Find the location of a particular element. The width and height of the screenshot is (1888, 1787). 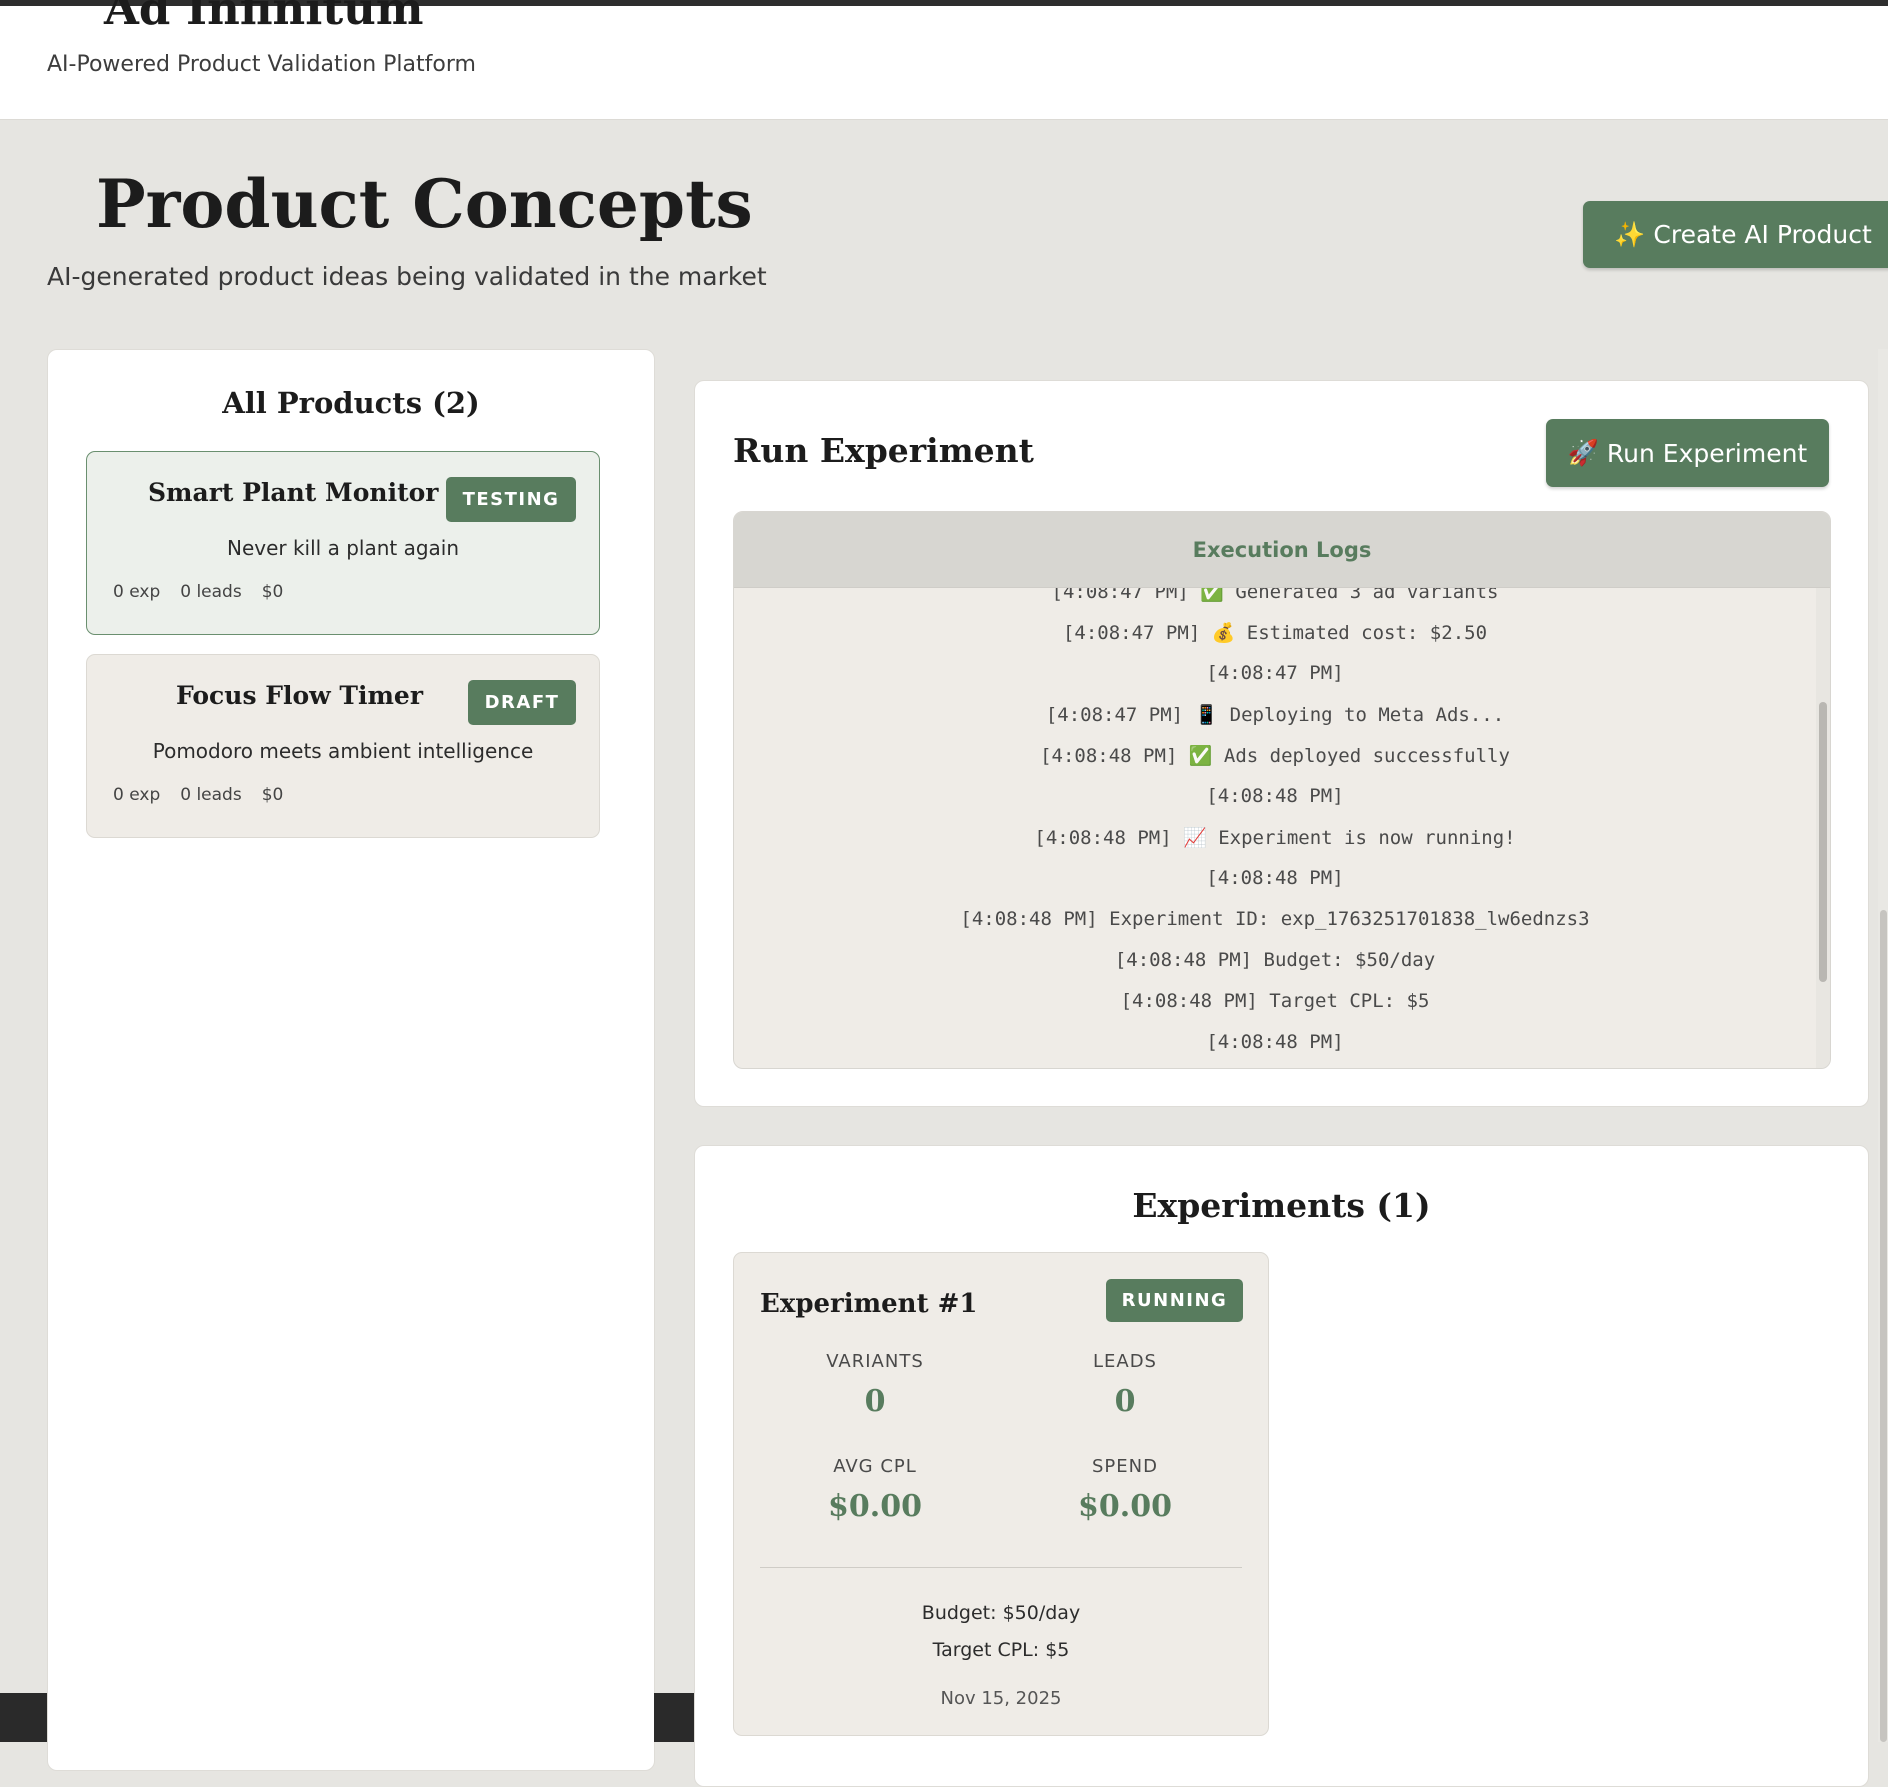

leads-label: LEADS is located at coordinates (1124, 1361).